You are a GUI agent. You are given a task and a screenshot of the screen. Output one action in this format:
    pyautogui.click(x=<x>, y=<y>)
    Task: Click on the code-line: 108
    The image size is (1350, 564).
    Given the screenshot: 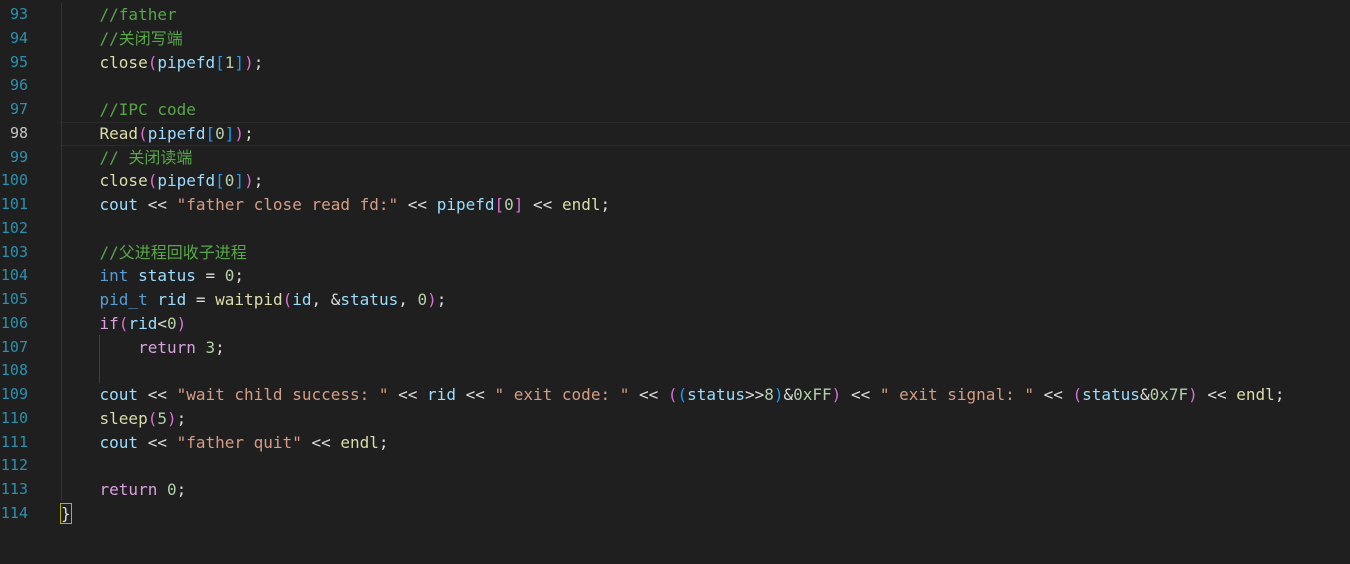 What is the action you would take?
    pyautogui.click(x=675, y=371)
    